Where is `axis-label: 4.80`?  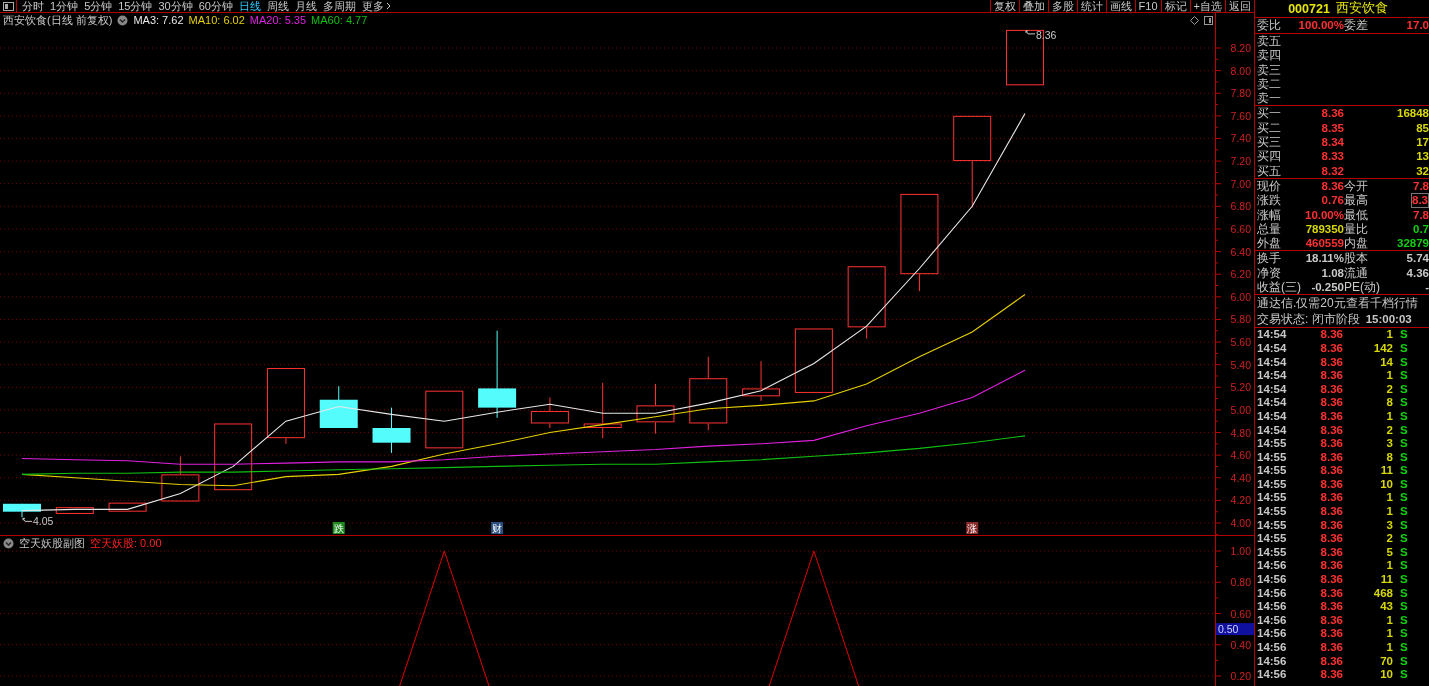
axis-label: 4.80 is located at coordinates (1240, 432).